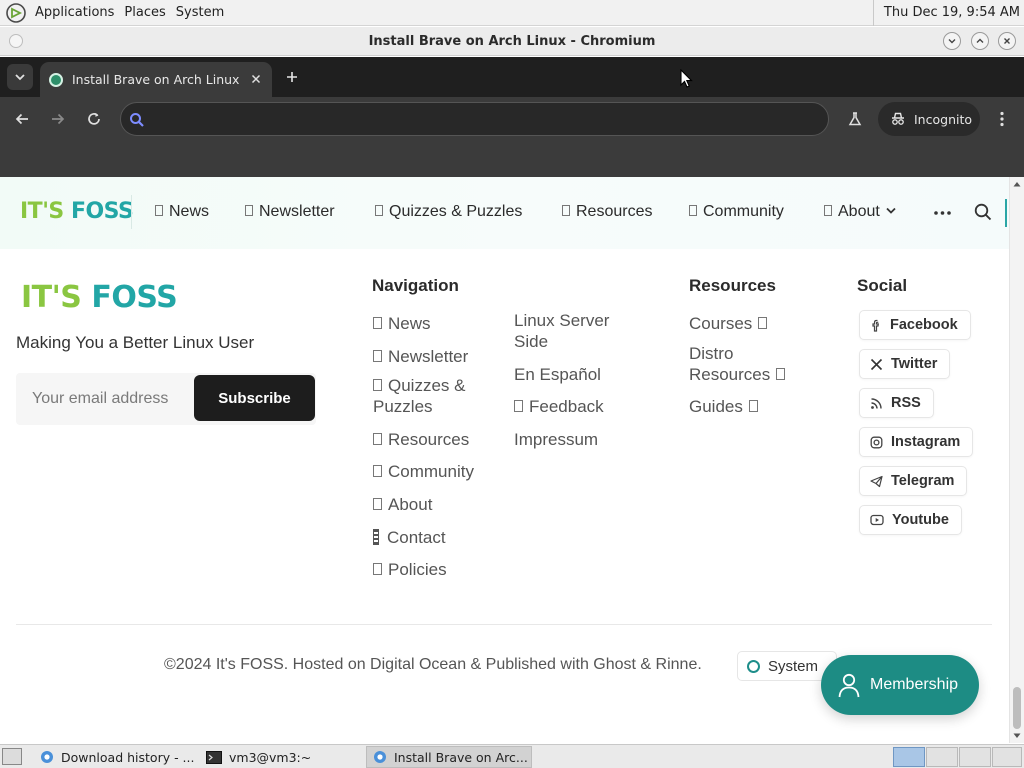 This screenshot has height=768, width=1024. Describe the element at coordinates (270, 757) in the screenshot. I see `task-terminal-label: vm3@vm3:~` at that location.